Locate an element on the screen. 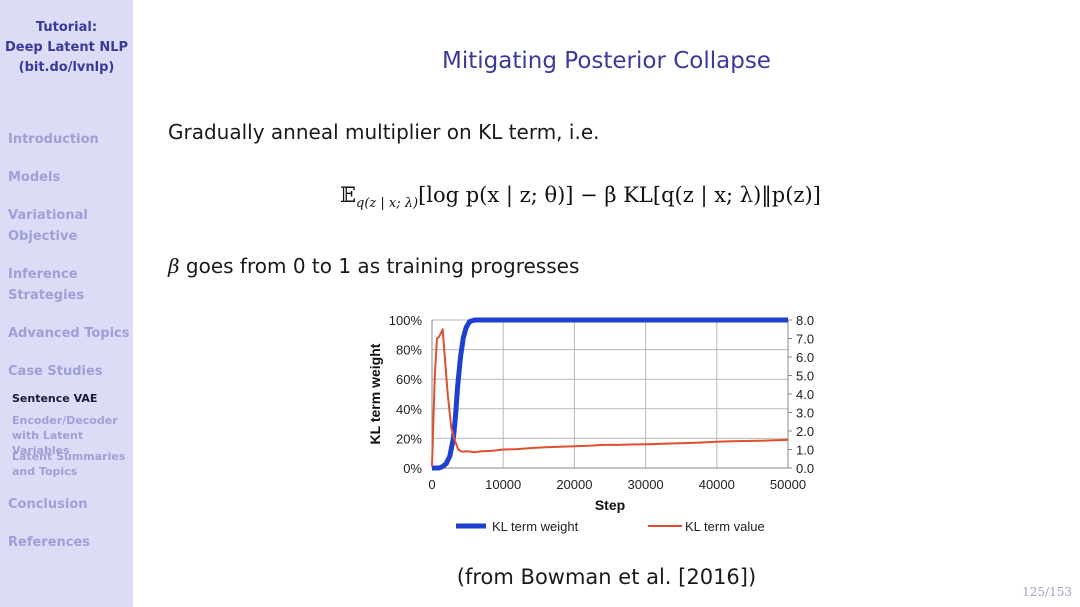  x-axis-label: Step is located at coordinates (610, 505).